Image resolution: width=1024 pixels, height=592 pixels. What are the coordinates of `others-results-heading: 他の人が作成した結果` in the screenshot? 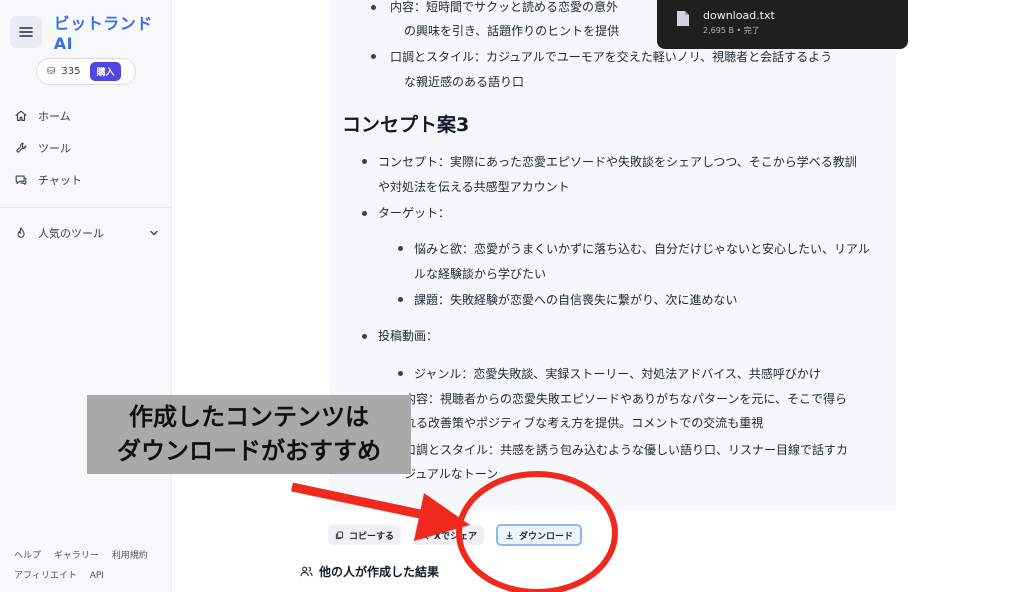 It's located at (369, 571).